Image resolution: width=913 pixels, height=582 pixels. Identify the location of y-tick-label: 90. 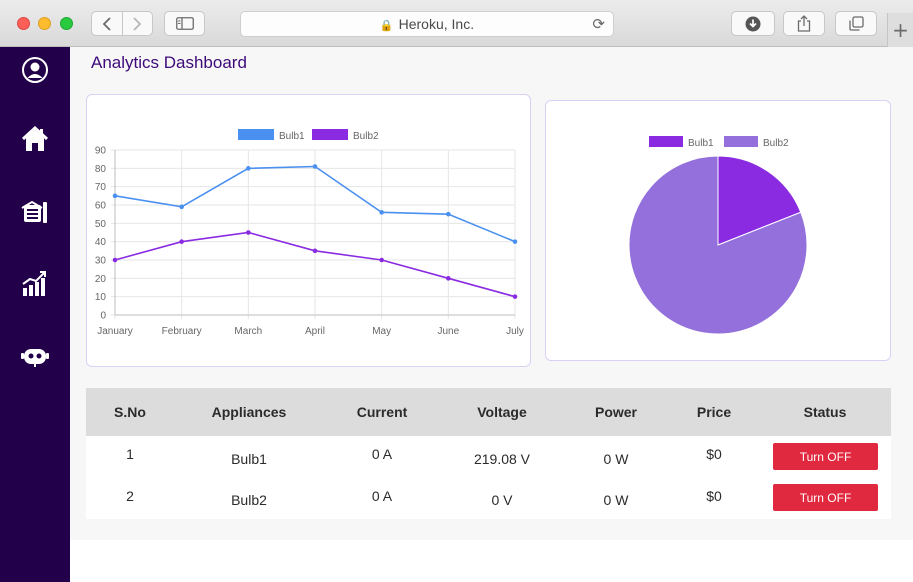
(101, 151).